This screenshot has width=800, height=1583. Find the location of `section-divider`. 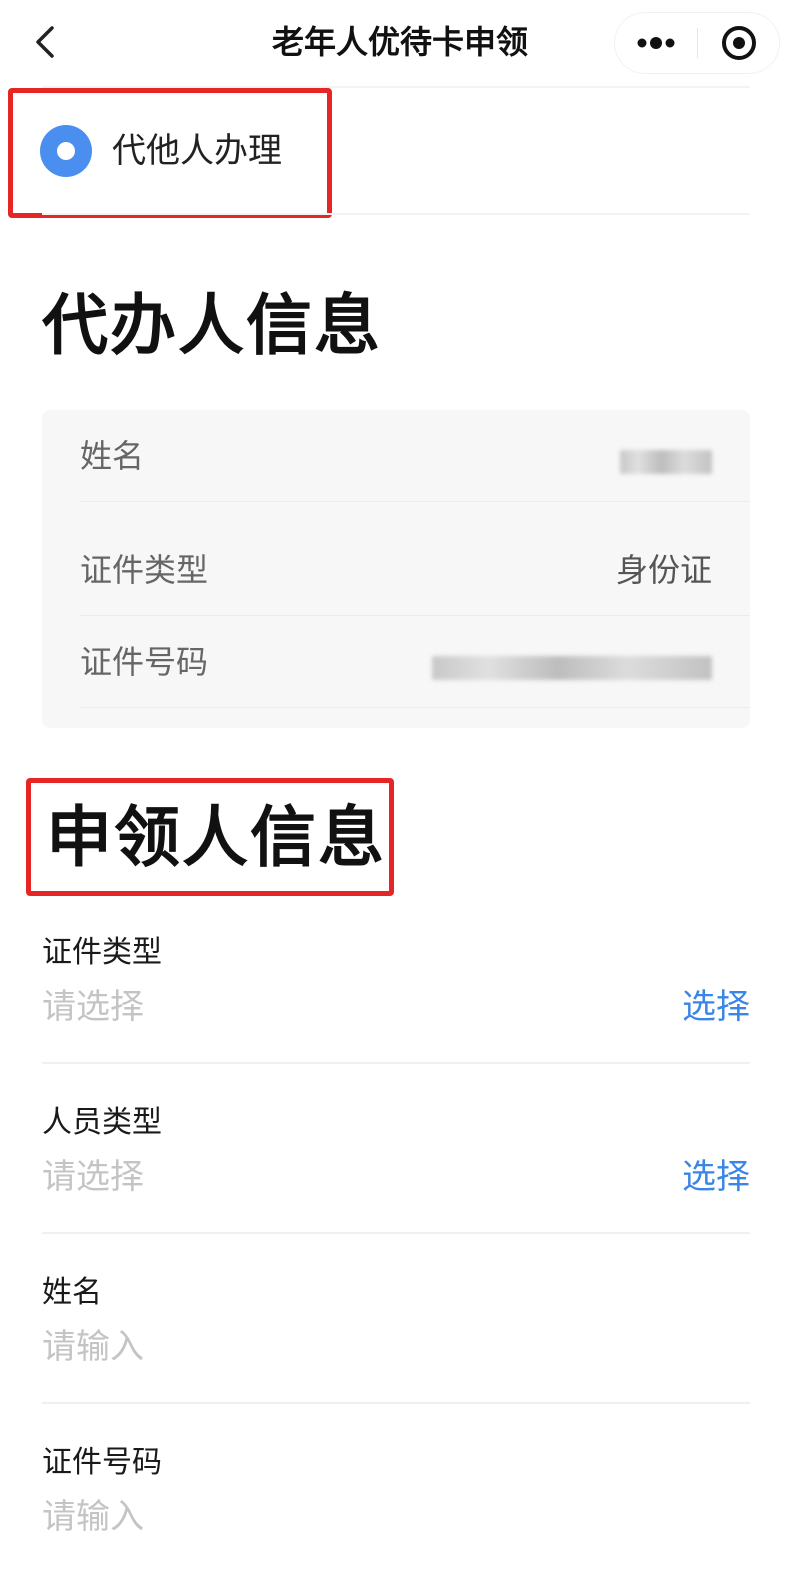

section-divider is located at coordinates (396, 214).